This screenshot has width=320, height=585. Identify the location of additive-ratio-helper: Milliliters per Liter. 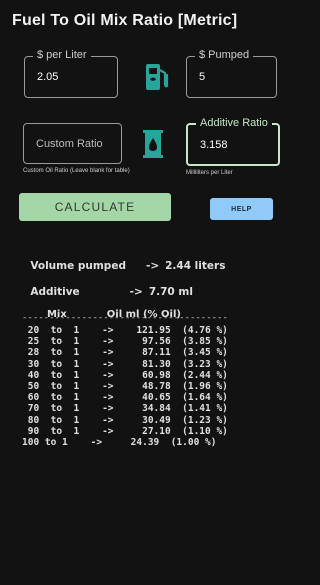
(209, 173).